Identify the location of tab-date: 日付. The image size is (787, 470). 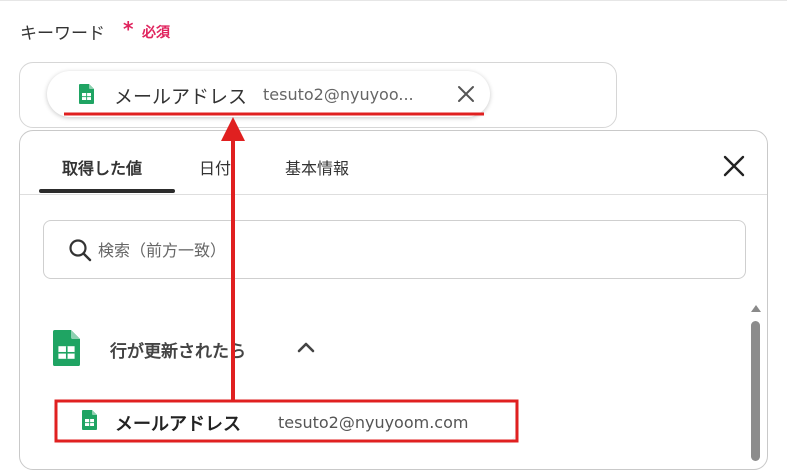
(215, 167).